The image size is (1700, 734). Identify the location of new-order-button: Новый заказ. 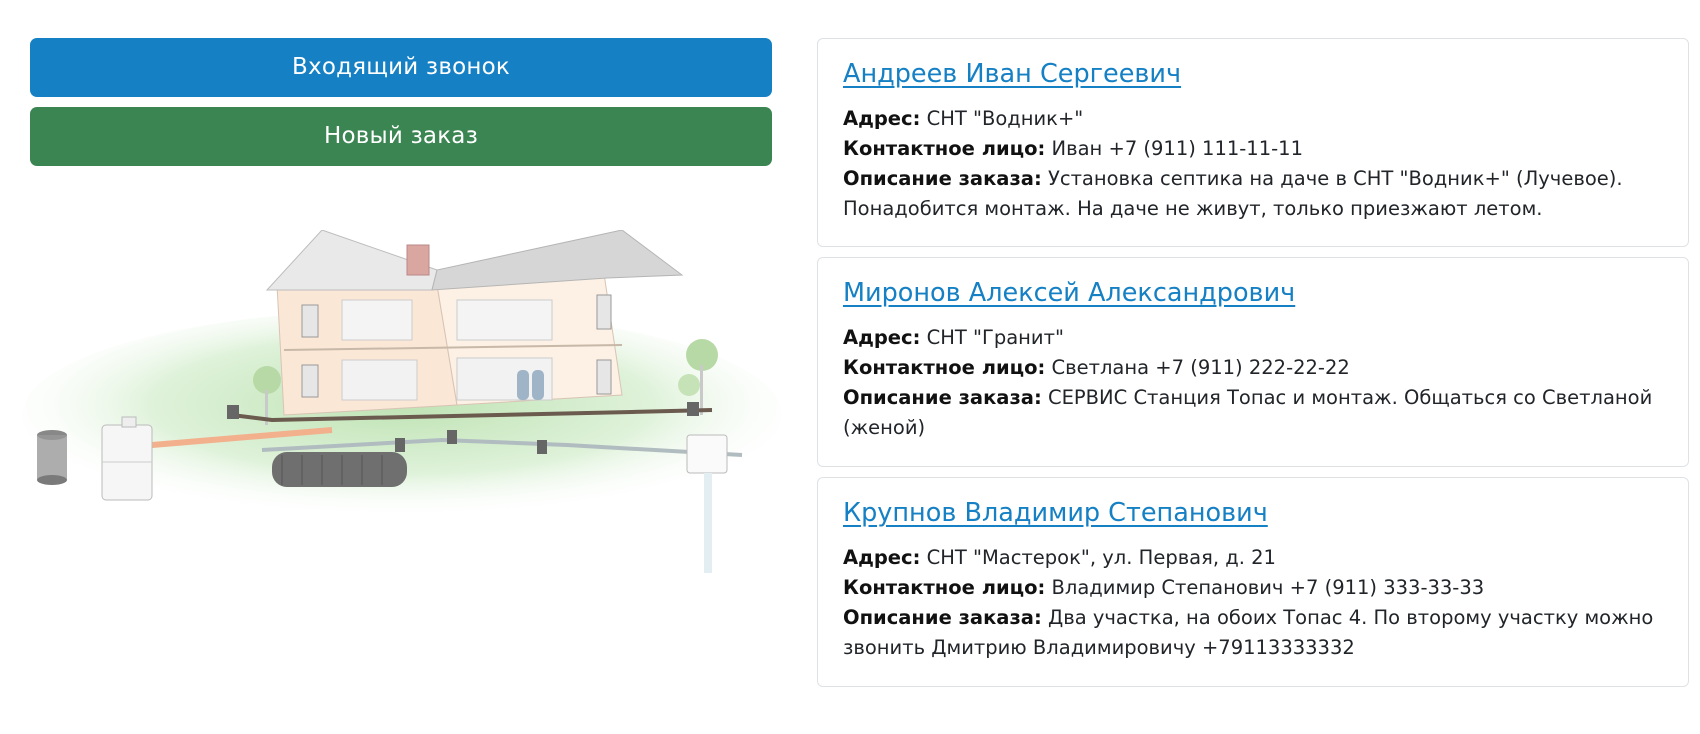
(401, 136).